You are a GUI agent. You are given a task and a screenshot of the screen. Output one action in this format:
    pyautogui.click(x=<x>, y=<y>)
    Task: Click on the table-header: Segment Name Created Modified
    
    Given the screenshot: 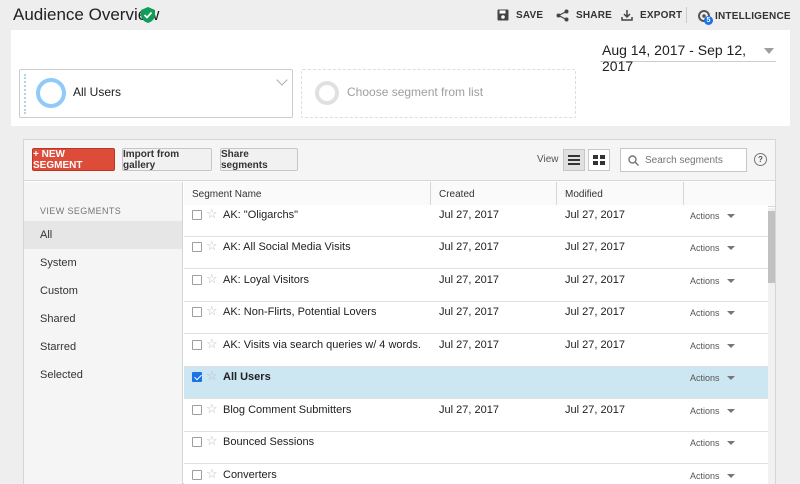 What is the action you would take?
    pyautogui.click(x=479, y=194)
    